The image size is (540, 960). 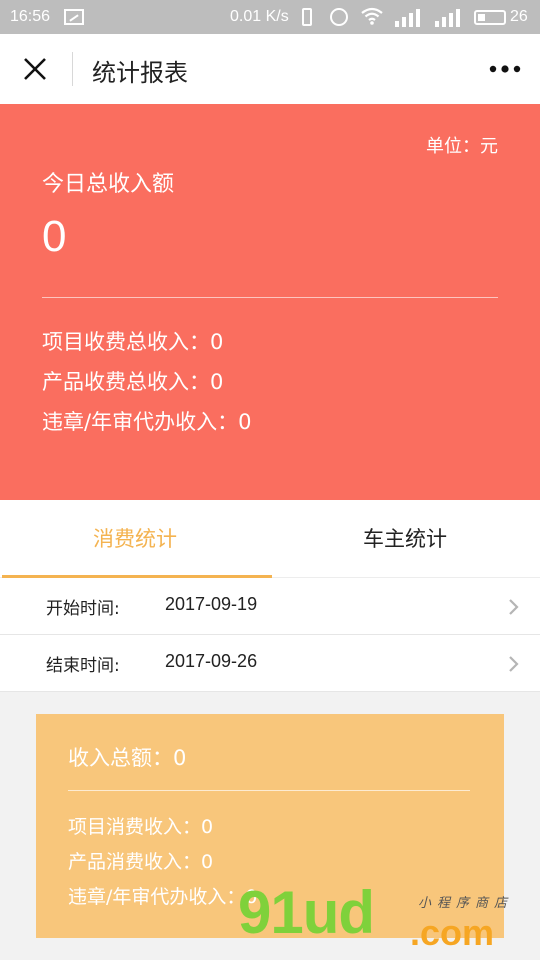 What do you see at coordinates (83, 609) in the screenshot?
I see `start-date-label: 开始时间:` at bounding box center [83, 609].